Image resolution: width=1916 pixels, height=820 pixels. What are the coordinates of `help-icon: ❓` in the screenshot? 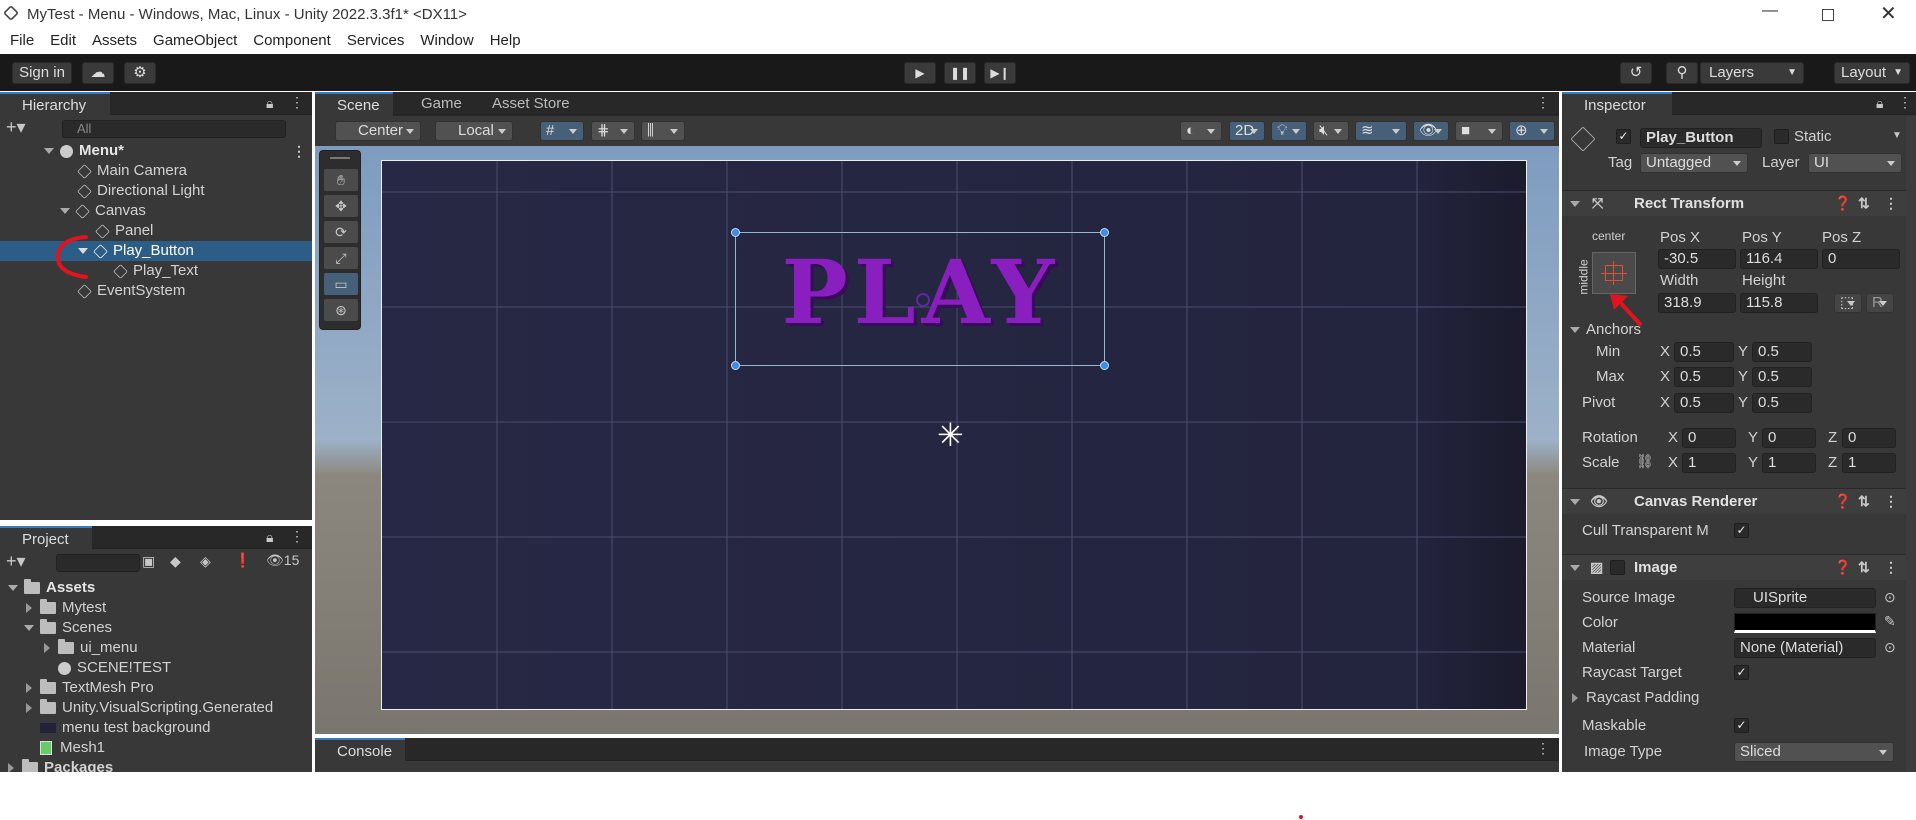 It's located at (1842, 203).